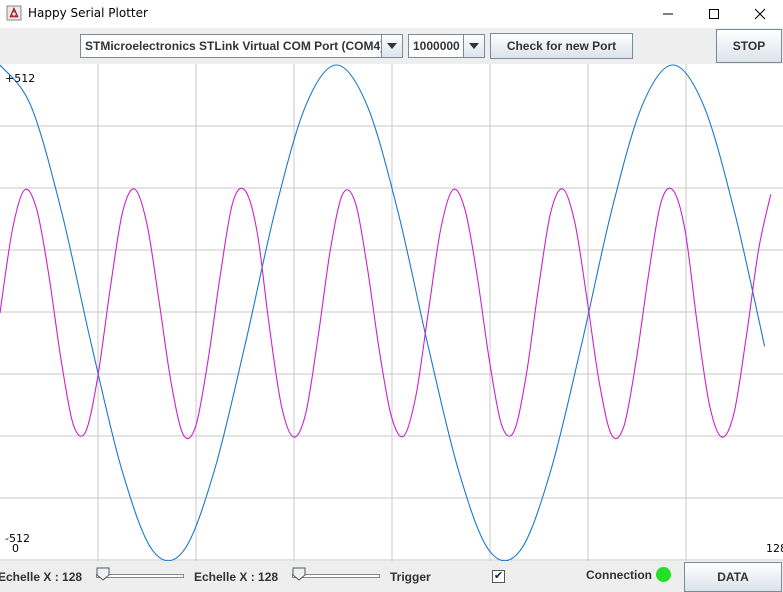 The width and height of the screenshot is (783, 592). I want to click on trigger-label: Trigger, so click(410, 577).